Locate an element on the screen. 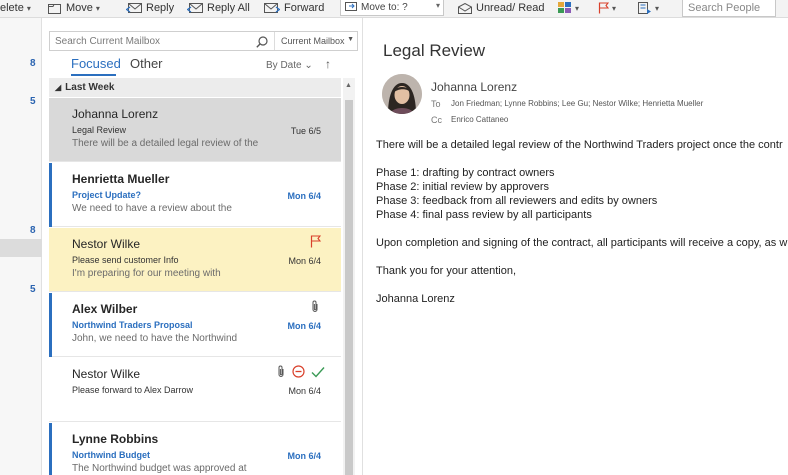  reply-icon is located at coordinates (134, 8).